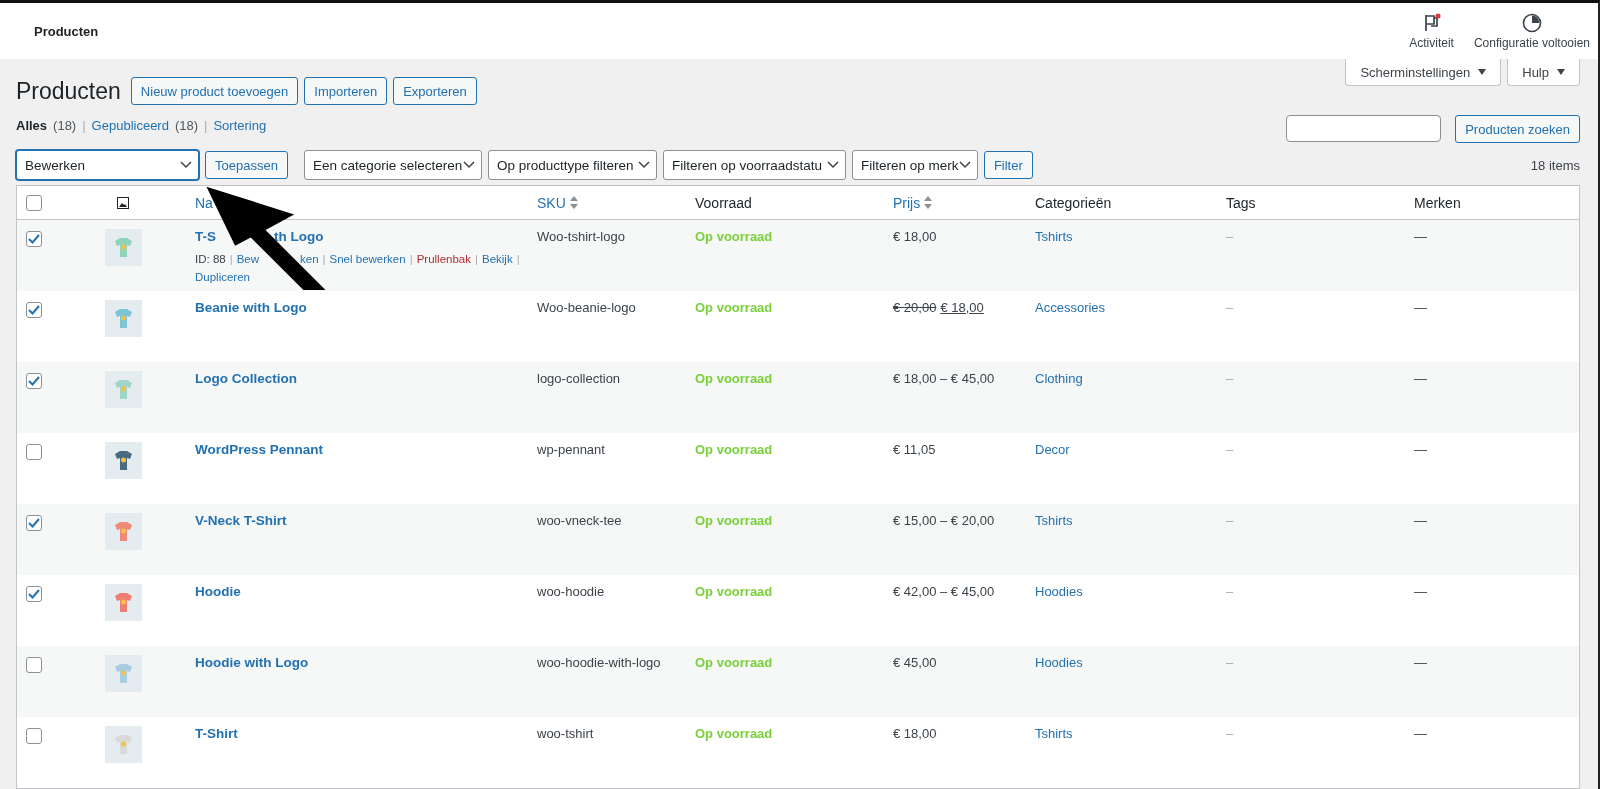 The image size is (1600, 789). Describe the element at coordinates (240, 125) in the screenshot. I see `view-link: Sortering` at that location.